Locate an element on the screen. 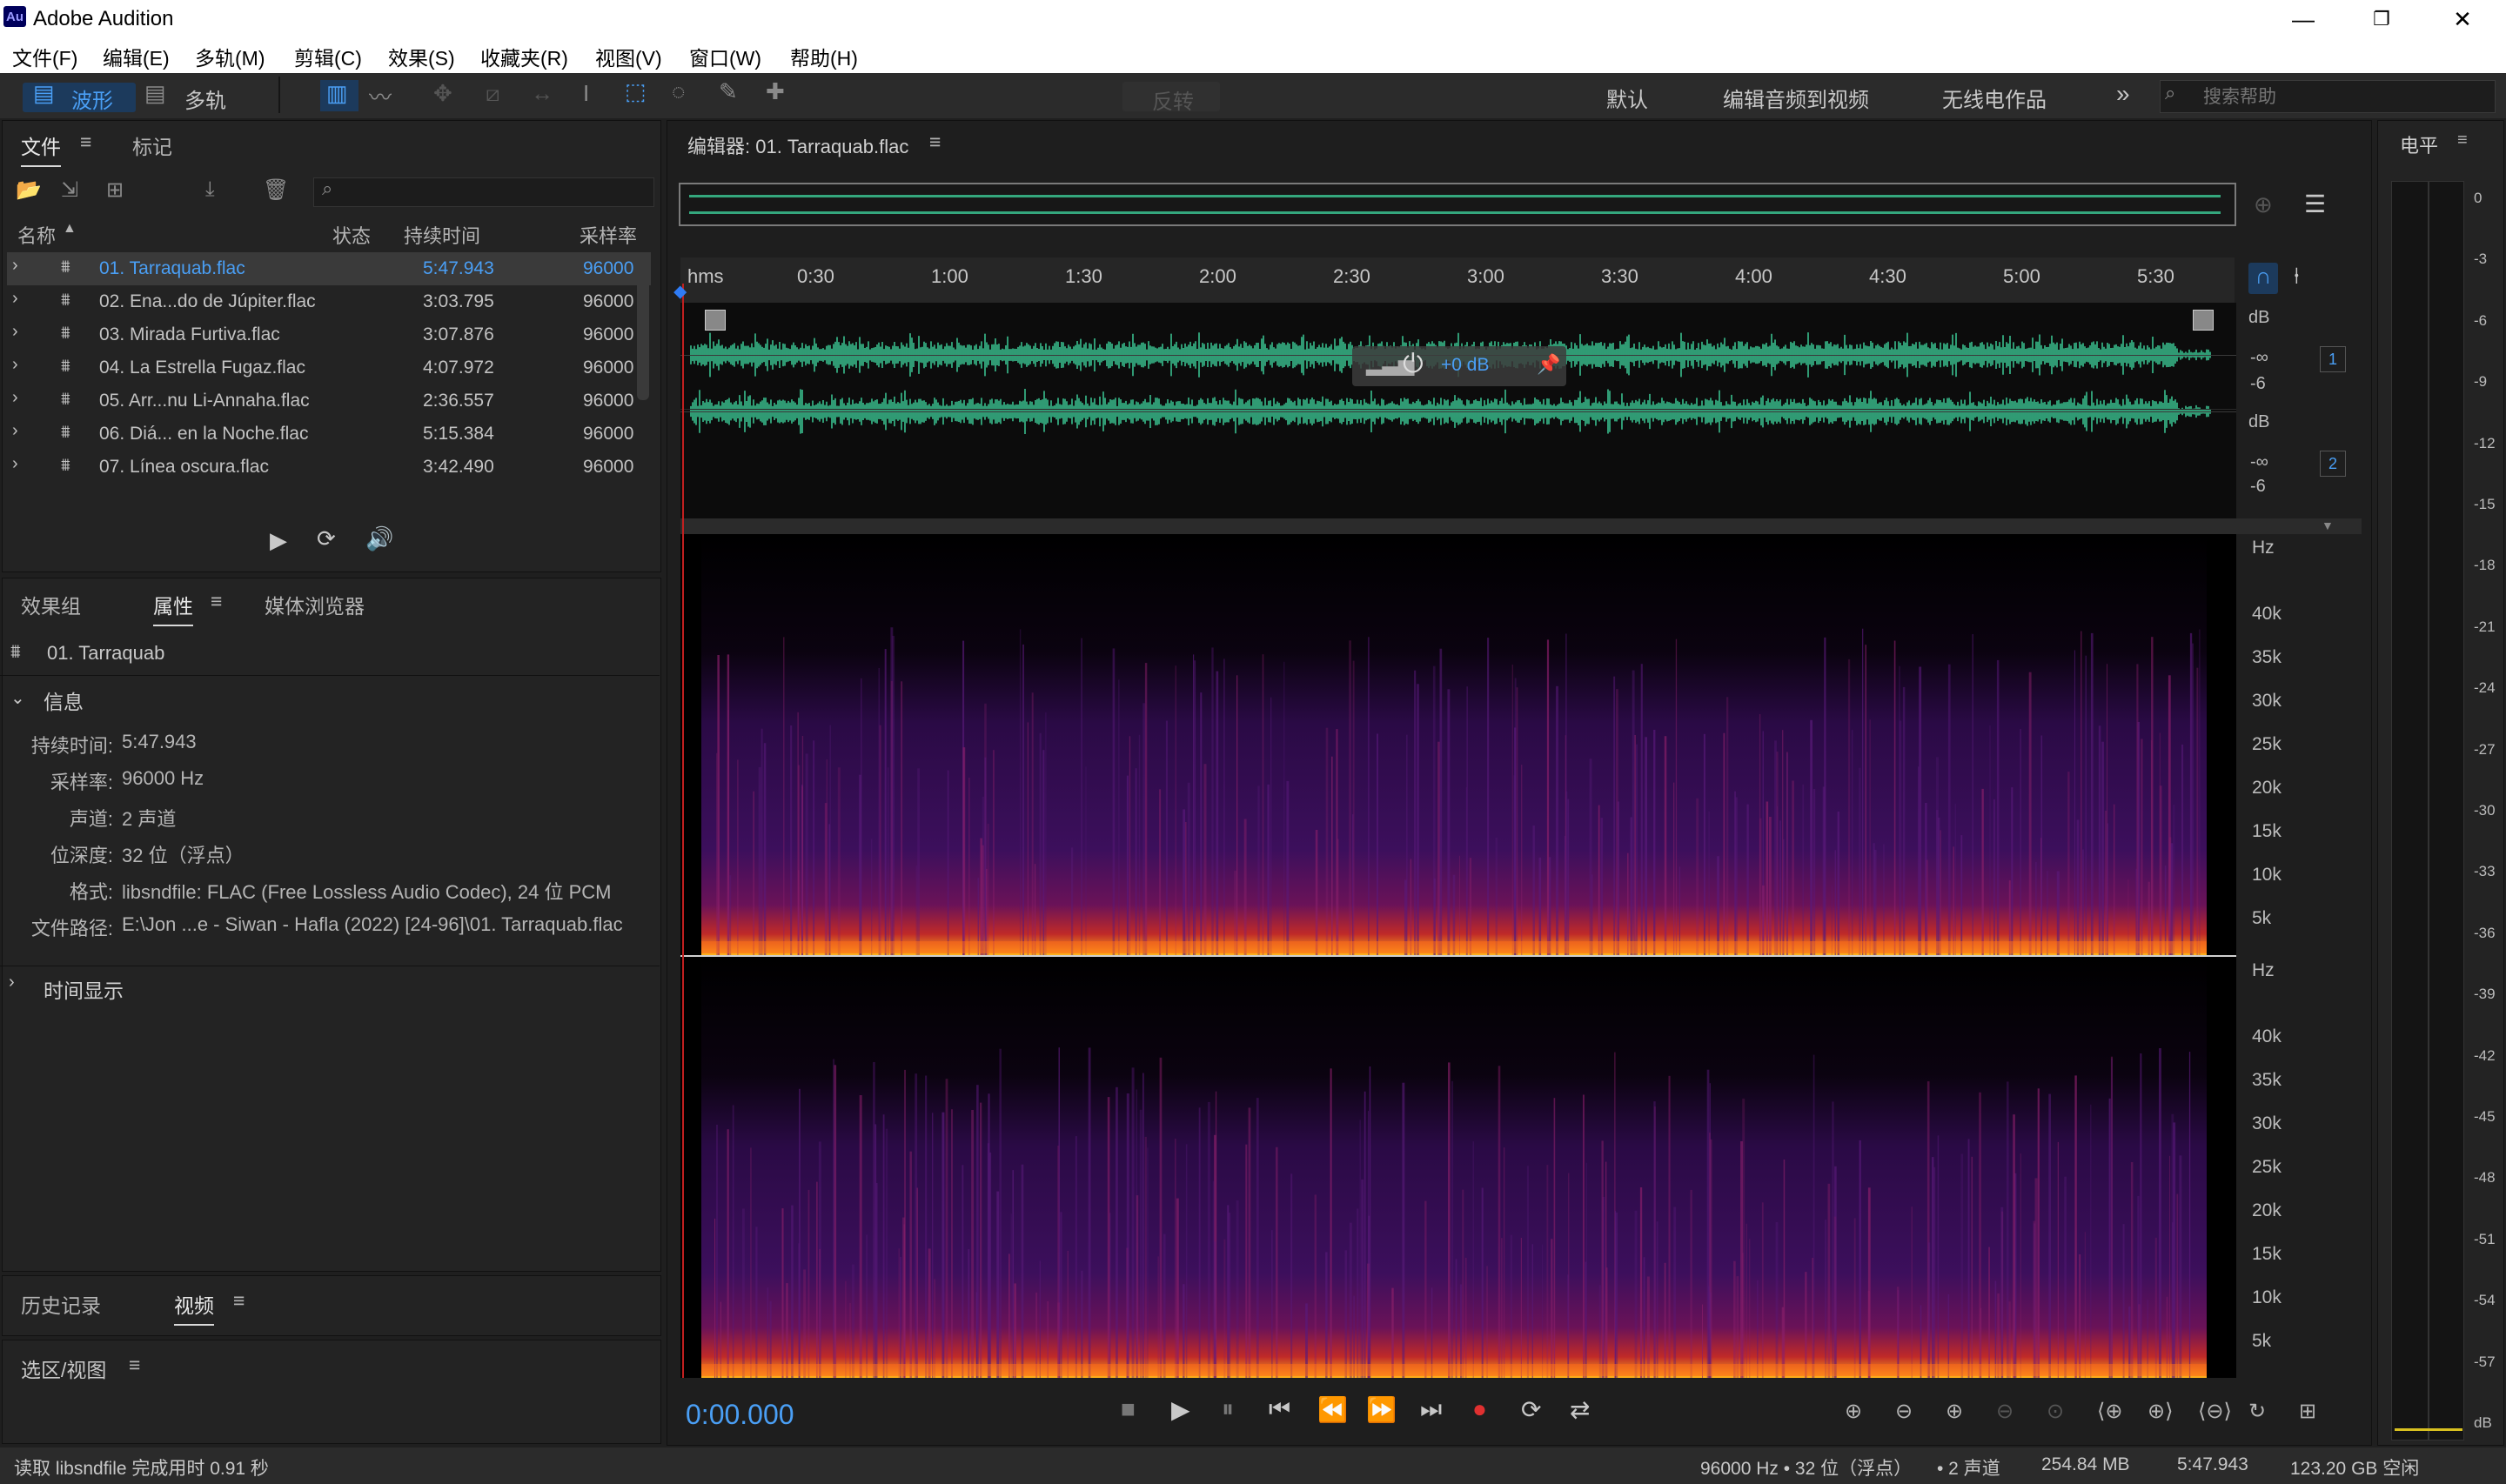 The image size is (2506, 1484). zoom-in-time-icon: ⊕ is located at coordinates (1954, 1411).